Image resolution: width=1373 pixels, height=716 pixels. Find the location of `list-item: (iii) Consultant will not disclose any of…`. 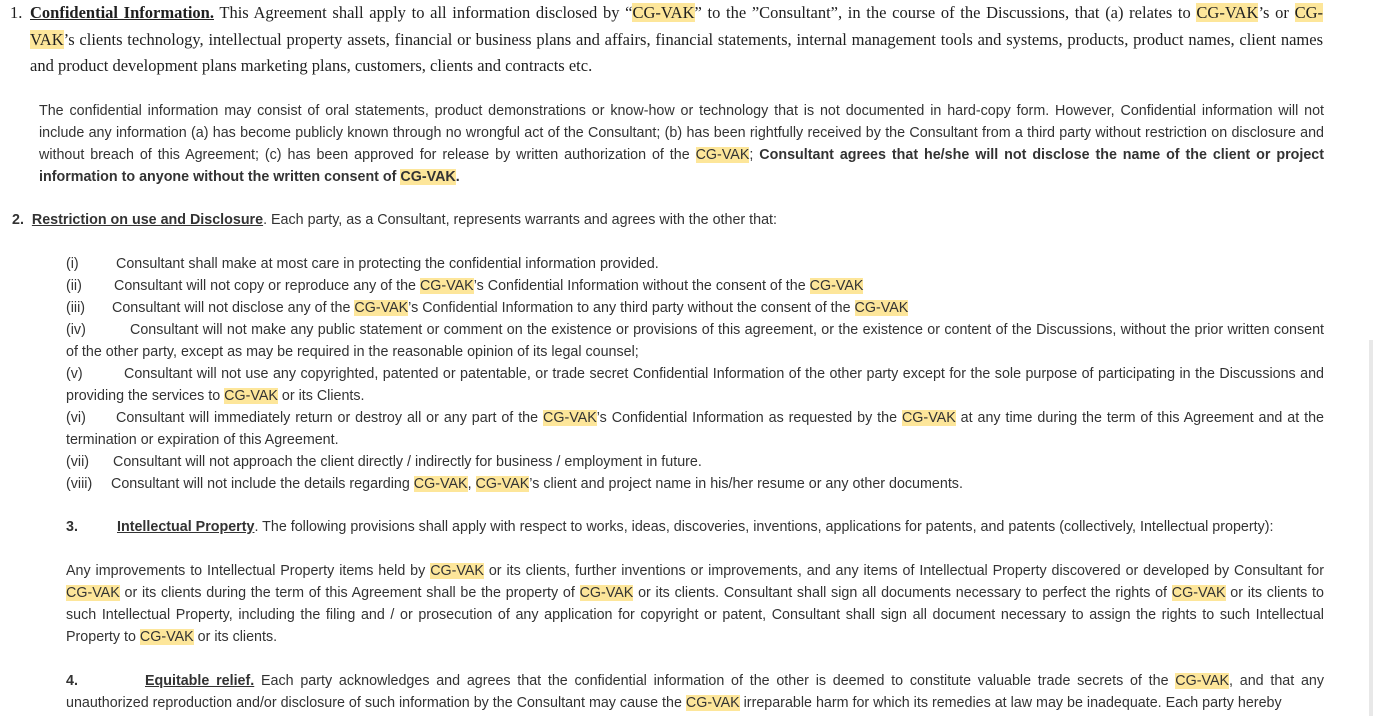

list-item: (iii) Consultant will not disclose any of… is located at coordinates (695, 308).